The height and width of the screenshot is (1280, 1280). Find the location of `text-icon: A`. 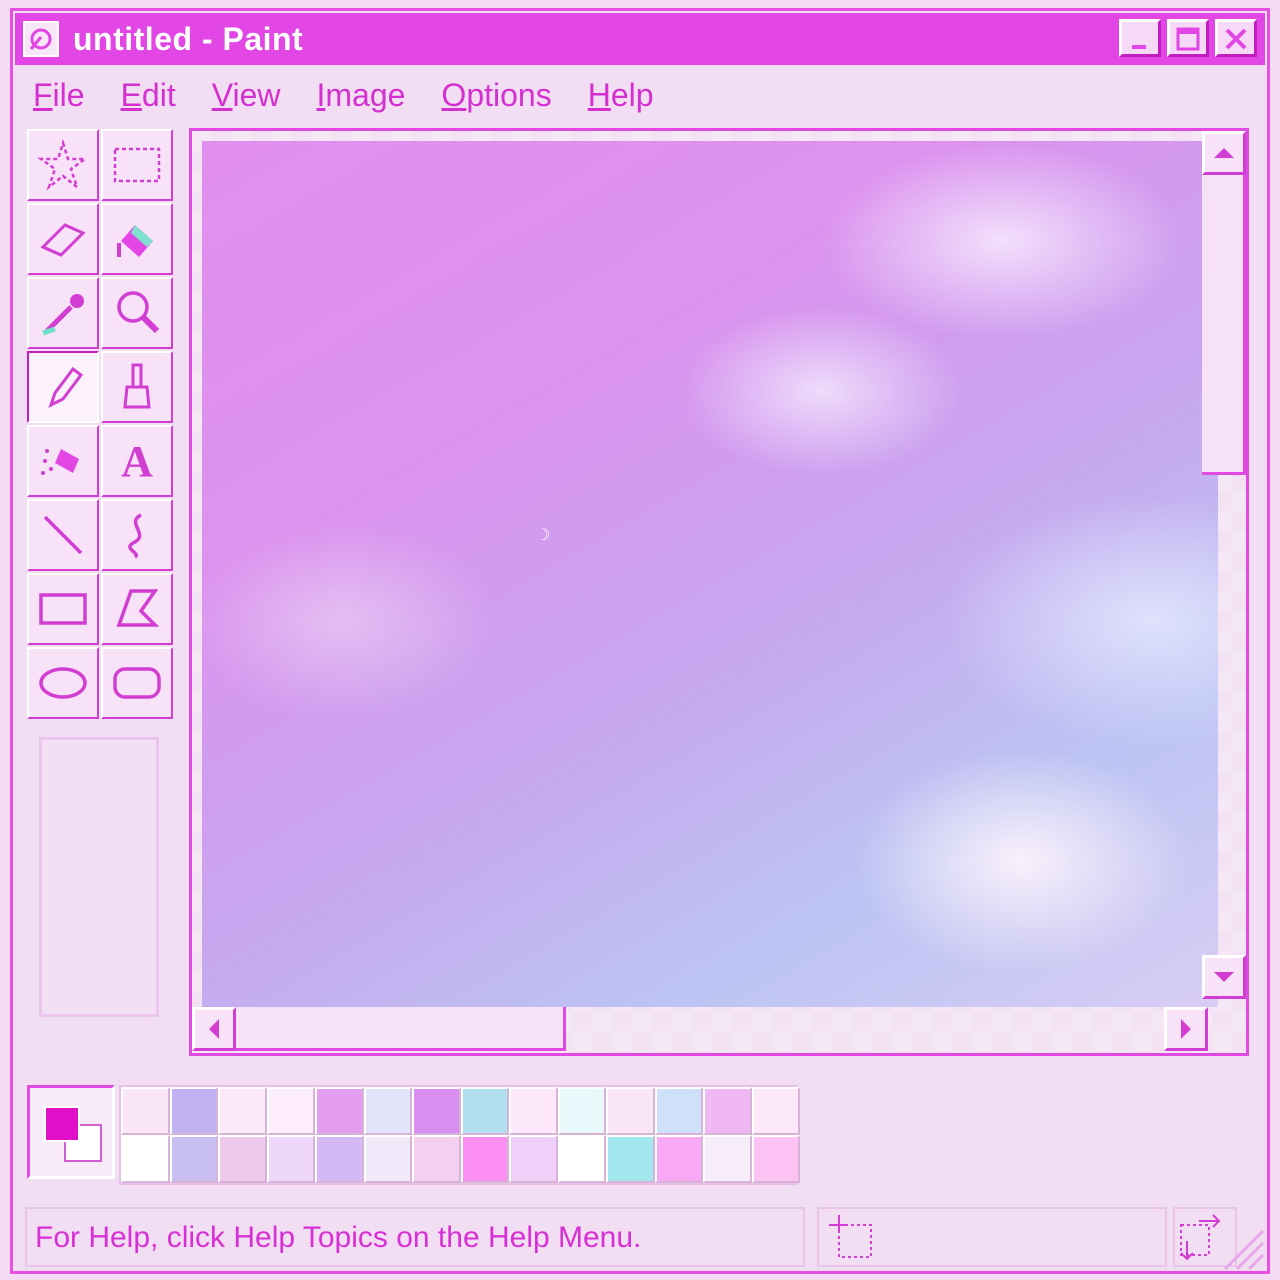

text-icon: A is located at coordinates (137, 461).